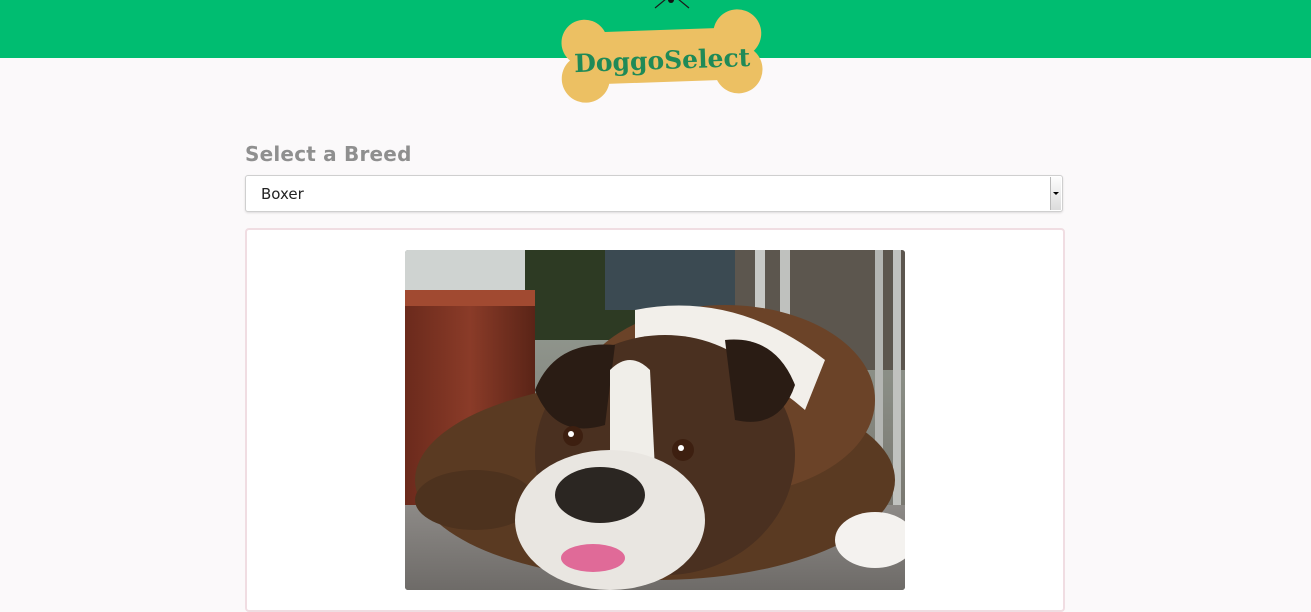 The image size is (1311, 612). I want to click on brand-name: DoggoSelect, so click(662, 60).